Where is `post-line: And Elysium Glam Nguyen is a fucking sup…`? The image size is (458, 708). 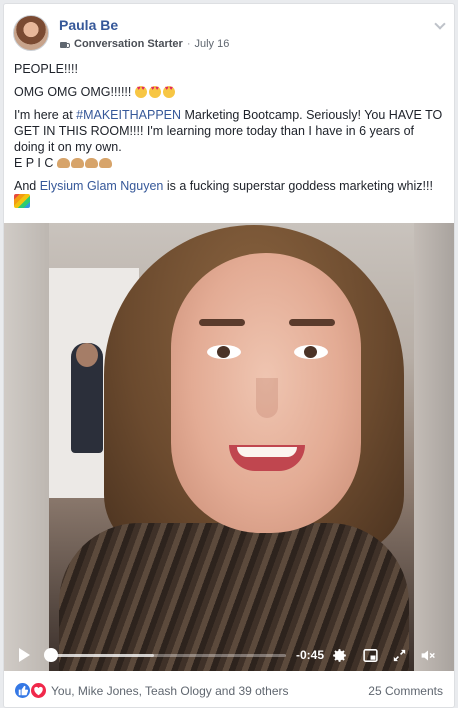 post-line: And Elysium Glam Nguyen is a fucking sup… is located at coordinates (230, 195).